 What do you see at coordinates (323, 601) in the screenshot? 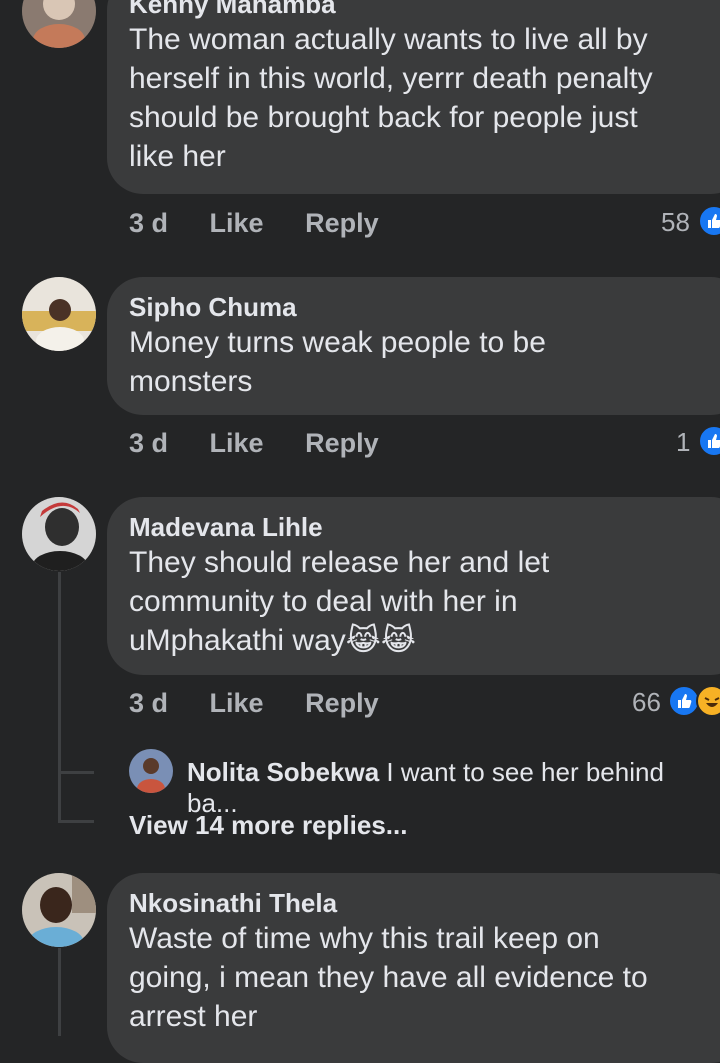
I see `comment-text-line: community to deal with her in` at bounding box center [323, 601].